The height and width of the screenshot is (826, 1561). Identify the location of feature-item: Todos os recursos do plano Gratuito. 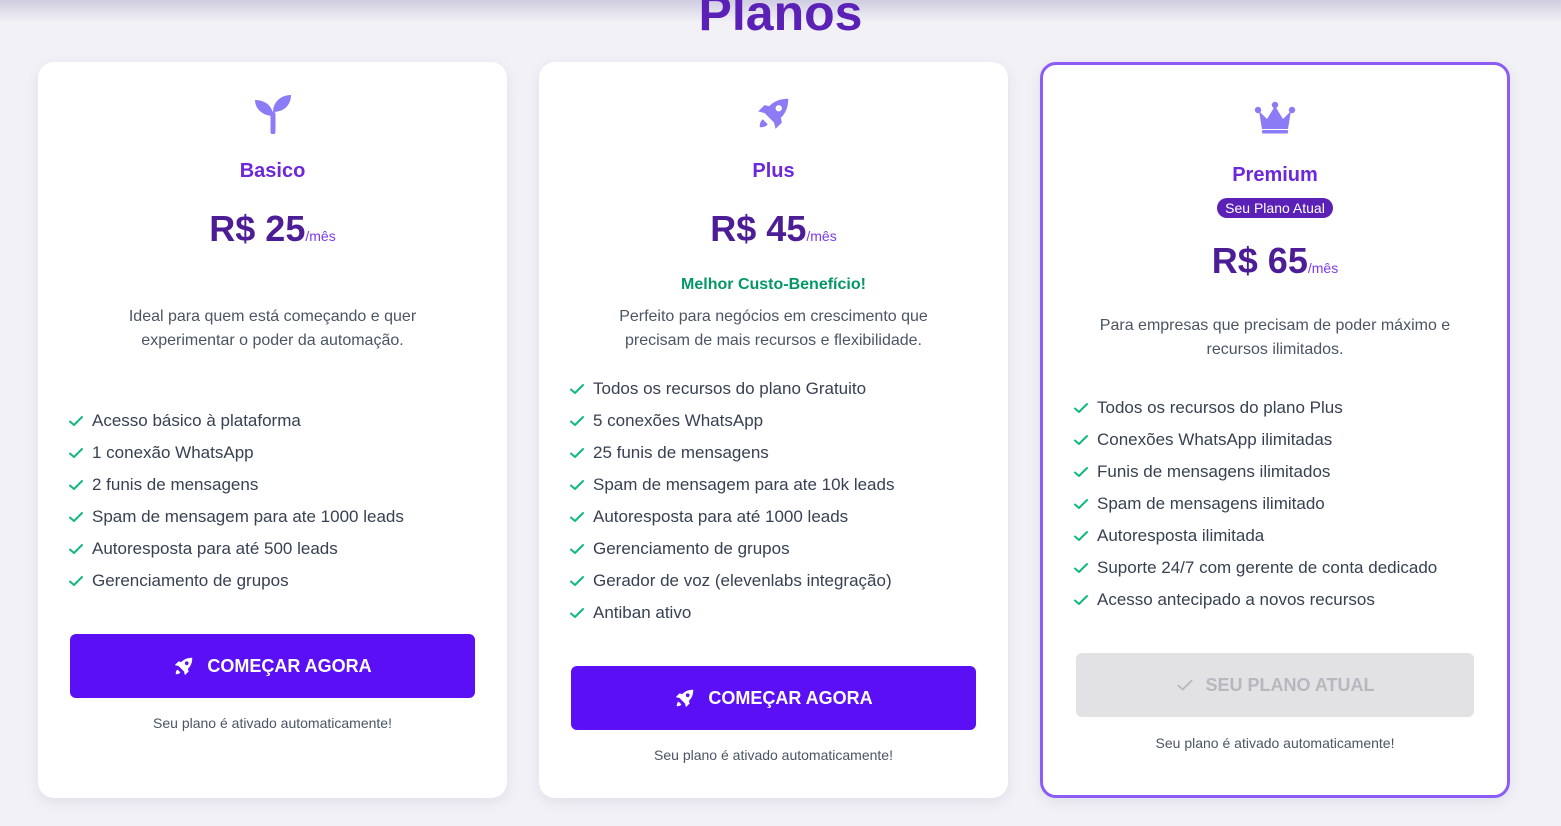
(778, 389).